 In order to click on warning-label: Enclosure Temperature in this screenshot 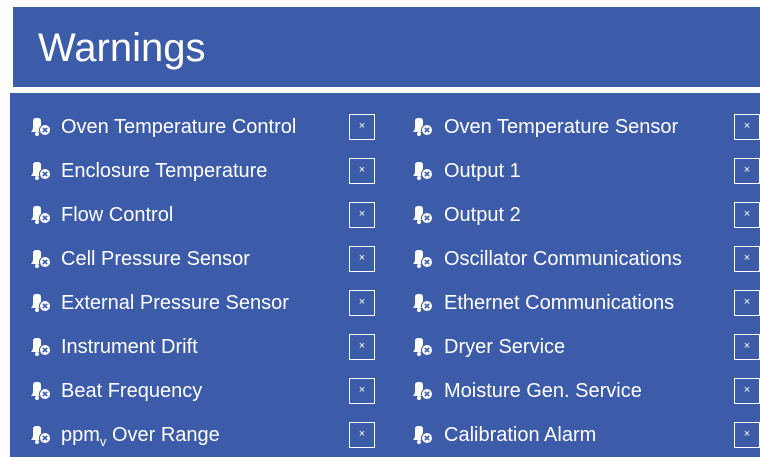, I will do `click(164, 171)`.